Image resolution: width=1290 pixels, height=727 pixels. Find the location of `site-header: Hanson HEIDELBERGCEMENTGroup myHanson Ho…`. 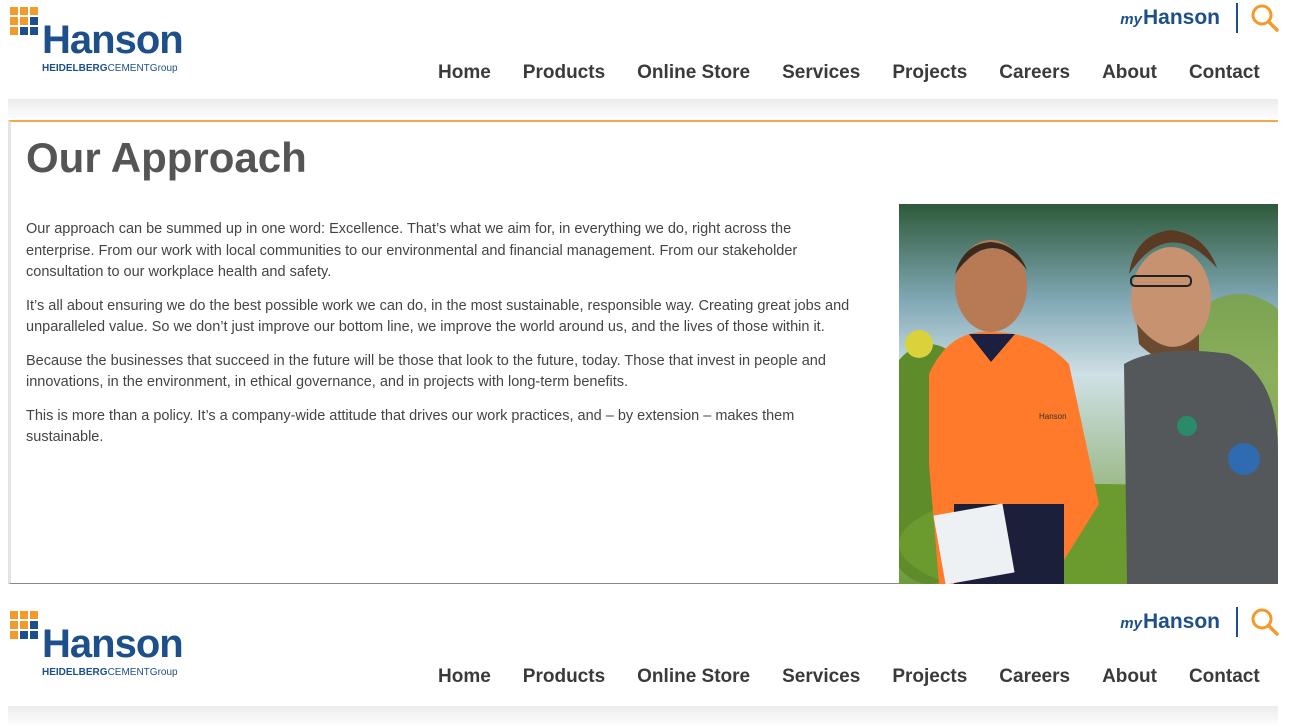

site-header: Hanson HEIDELBERGCEMENTGroup myHanson Ho… is located at coordinates (645, 50).